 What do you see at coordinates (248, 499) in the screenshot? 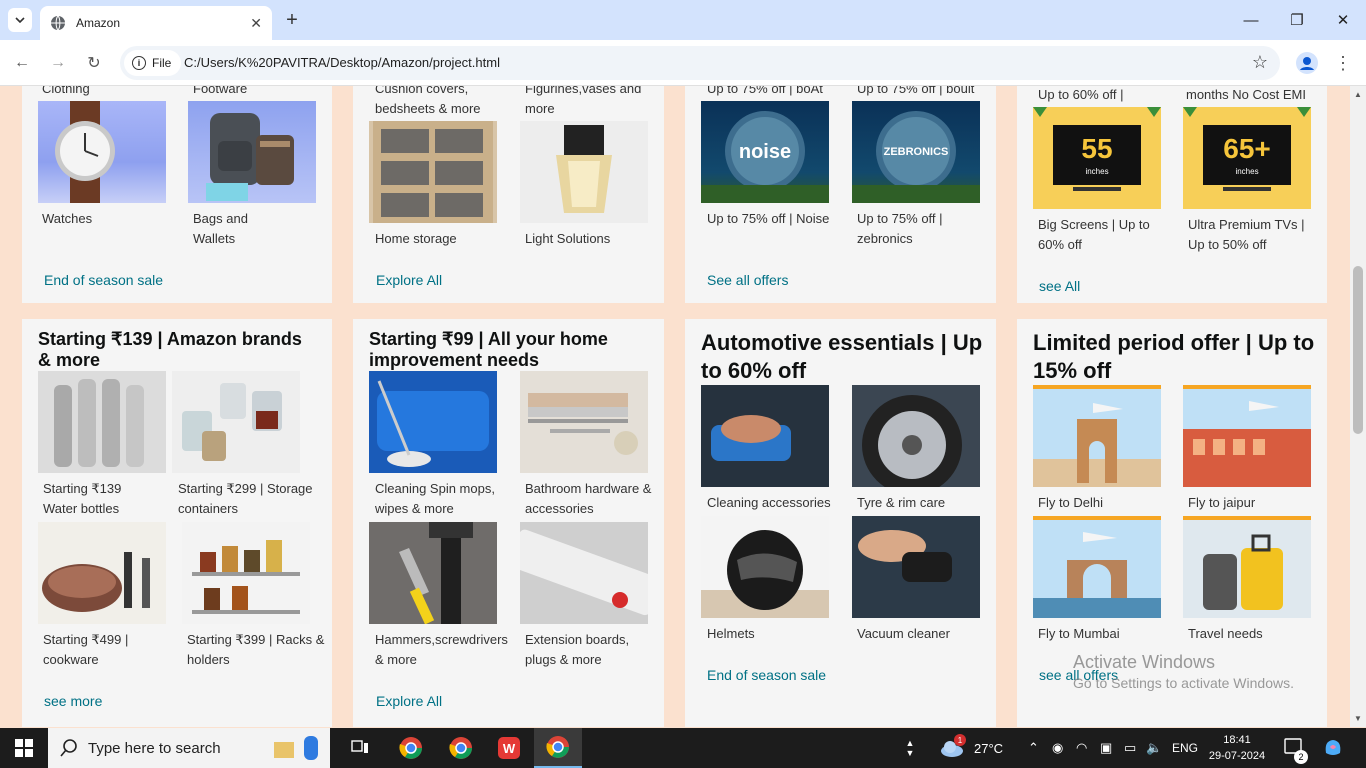
I see `item-caption: Starting ₹299 | Storage containers` at bounding box center [248, 499].